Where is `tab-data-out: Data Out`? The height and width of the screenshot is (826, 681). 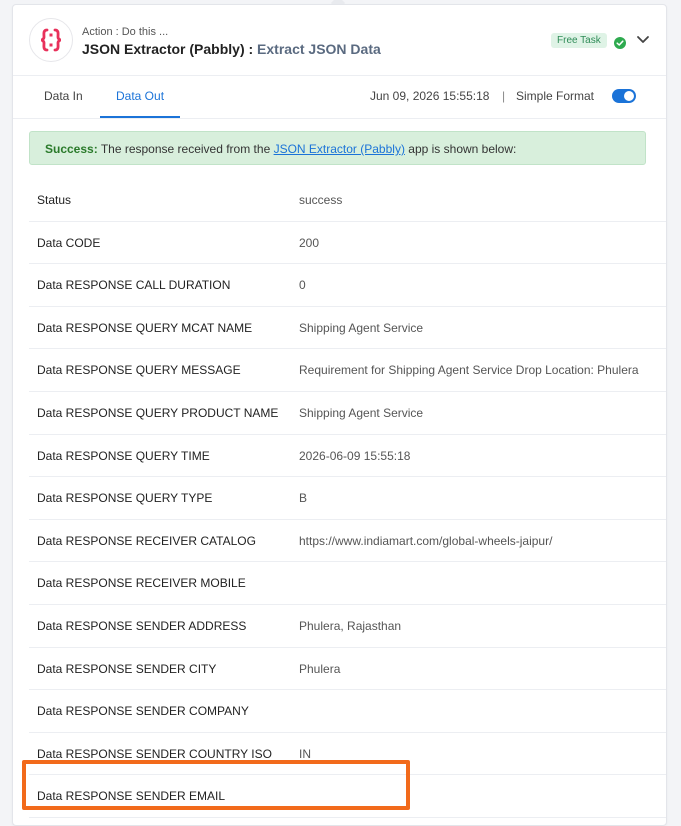 tab-data-out: Data Out is located at coordinates (140, 97).